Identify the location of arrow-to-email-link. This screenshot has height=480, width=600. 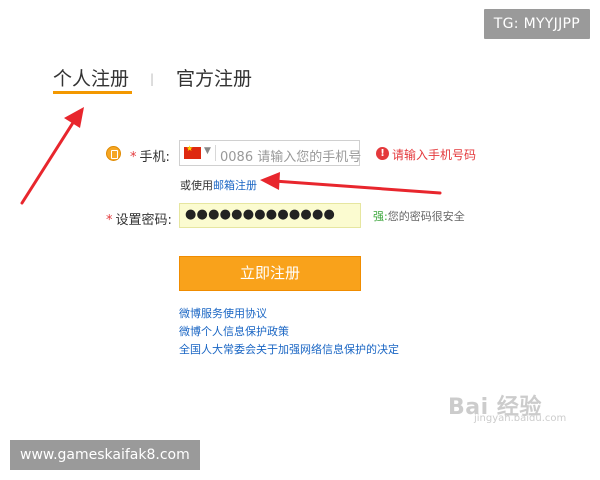
(351, 183).